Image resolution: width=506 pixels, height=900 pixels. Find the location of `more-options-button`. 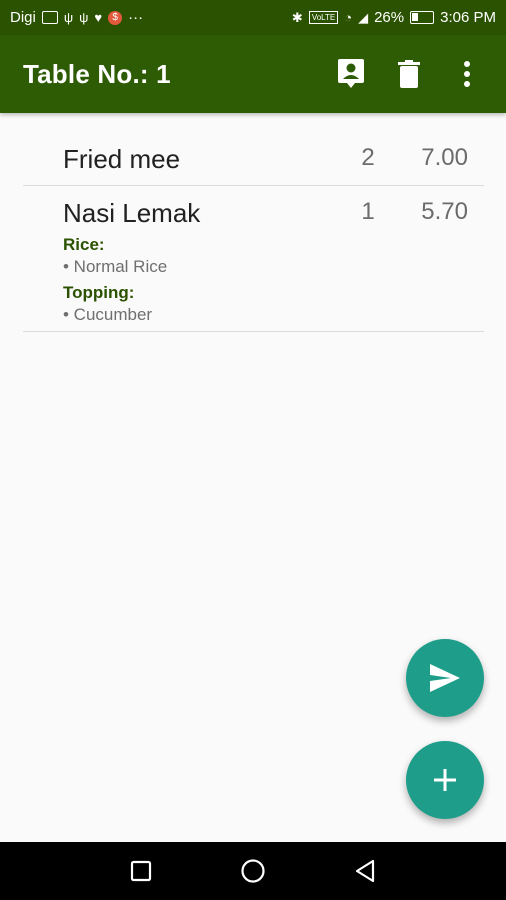

more-options-button is located at coordinates (467, 74).